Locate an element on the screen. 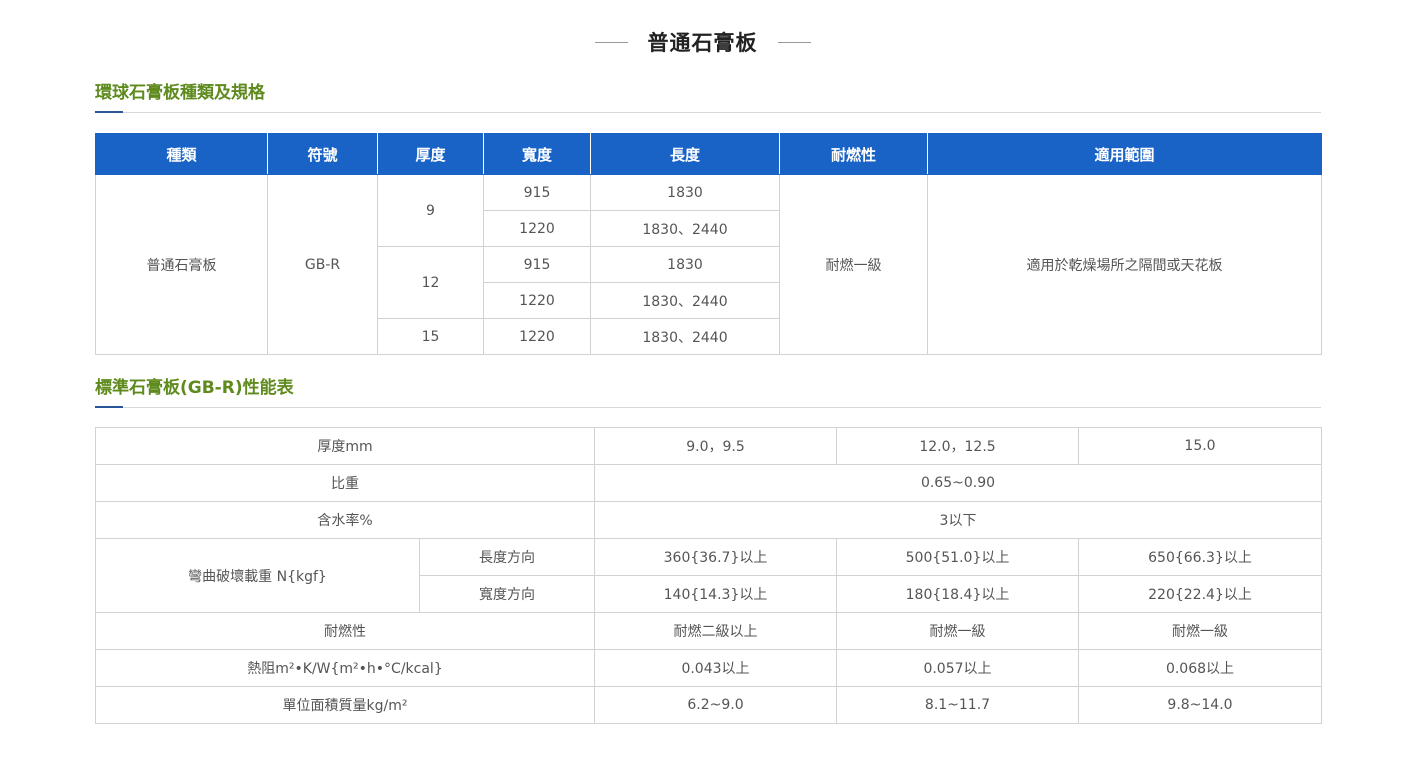 Image resolution: width=1405 pixels, height=775 pixels. perf-value-cell: 0.043以上 is located at coordinates (715, 668).